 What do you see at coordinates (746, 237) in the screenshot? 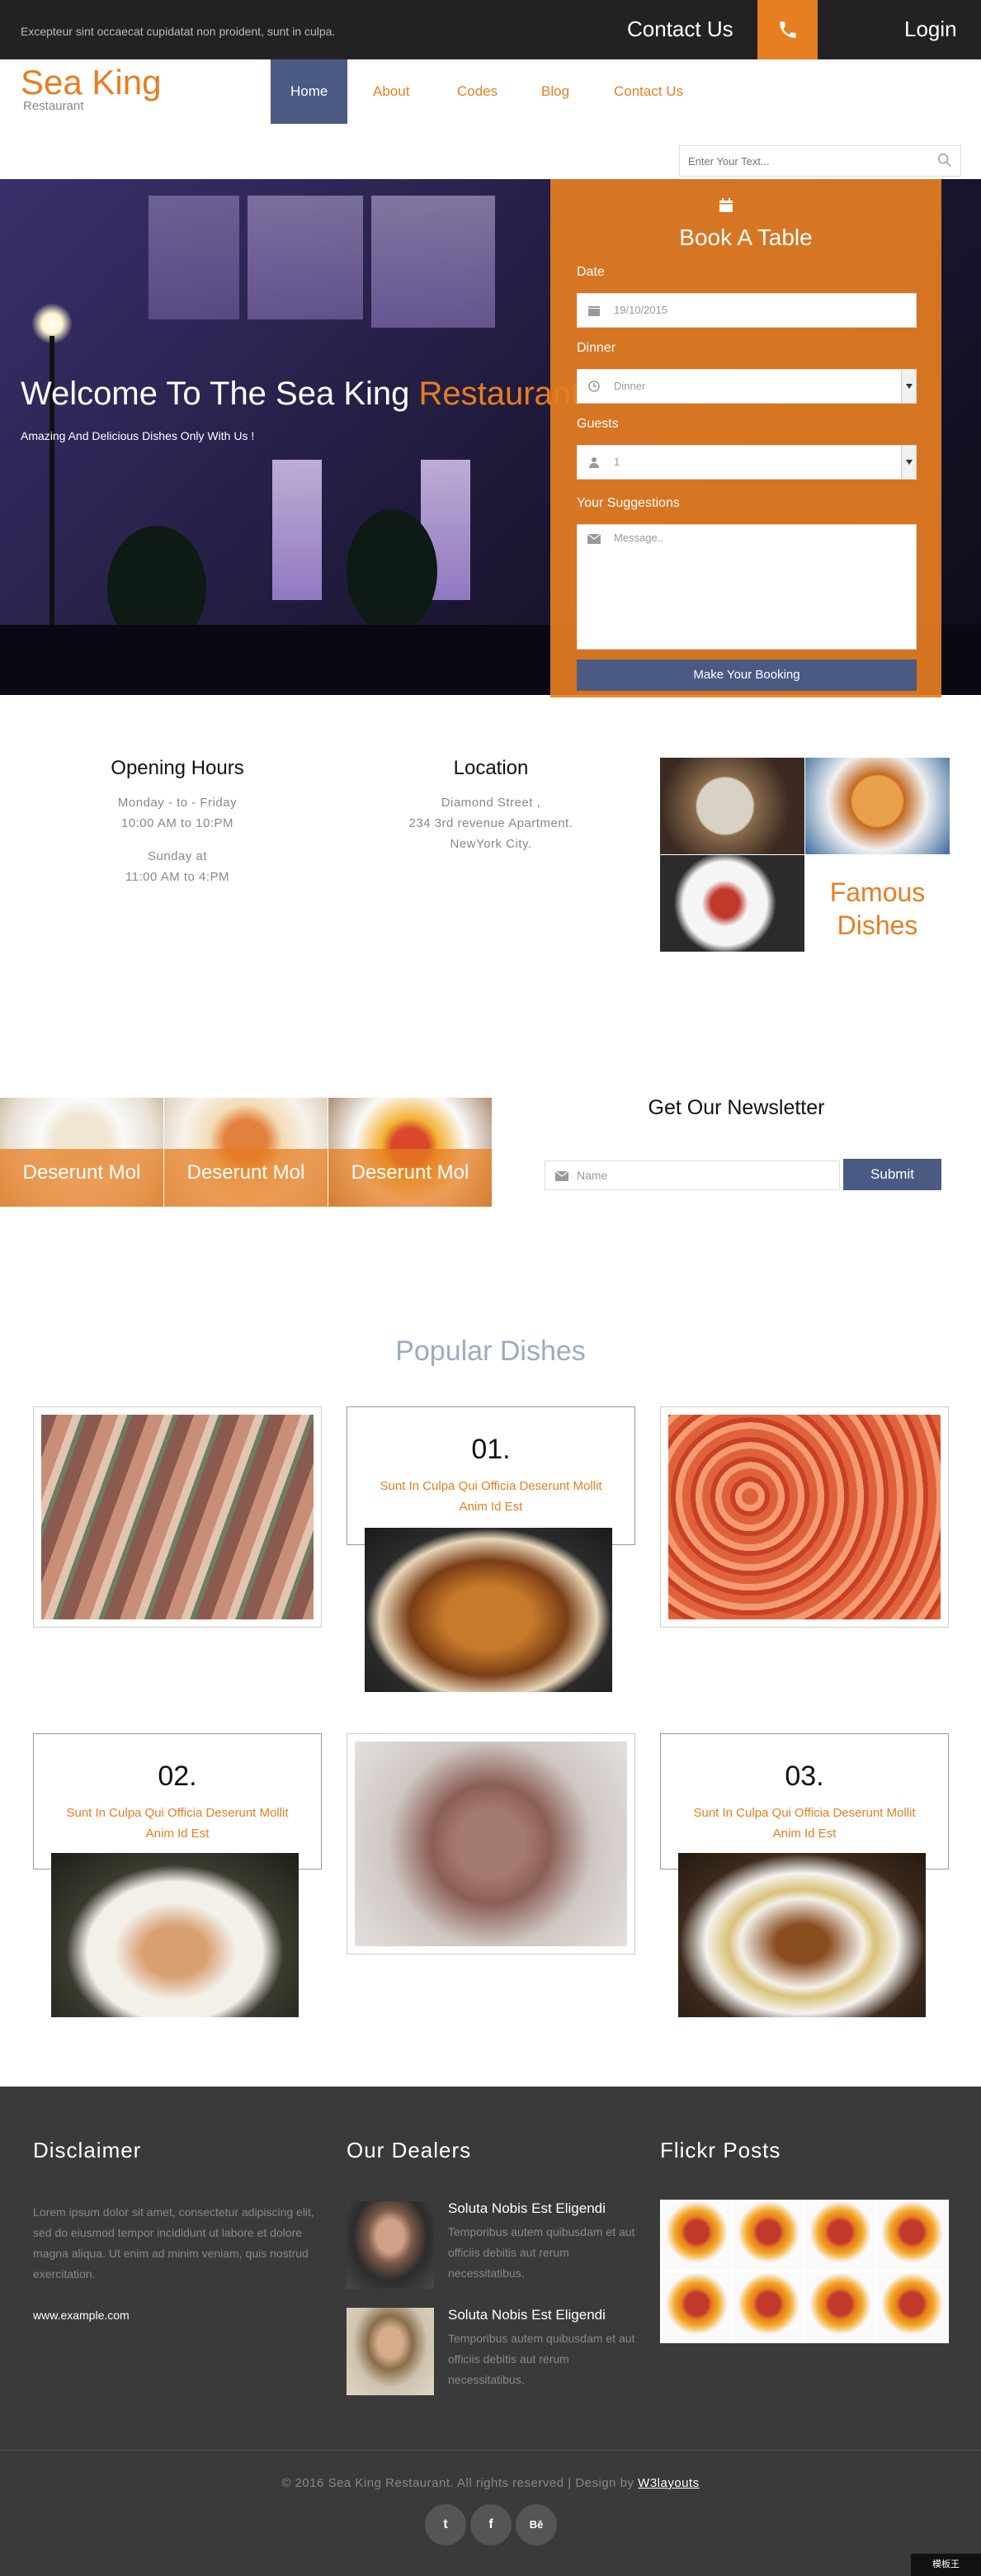
I see `booking-title: Book A Table` at bounding box center [746, 237].